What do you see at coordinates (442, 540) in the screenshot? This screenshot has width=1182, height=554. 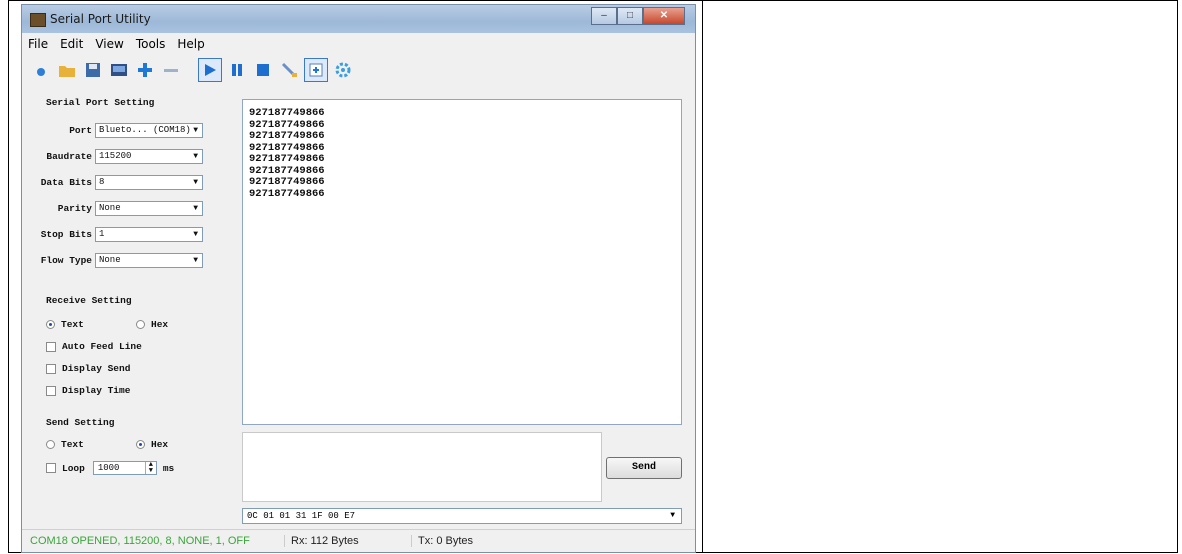 I see `tx-count: Tx: 0 Bytes` at bounding box center [442, 540].